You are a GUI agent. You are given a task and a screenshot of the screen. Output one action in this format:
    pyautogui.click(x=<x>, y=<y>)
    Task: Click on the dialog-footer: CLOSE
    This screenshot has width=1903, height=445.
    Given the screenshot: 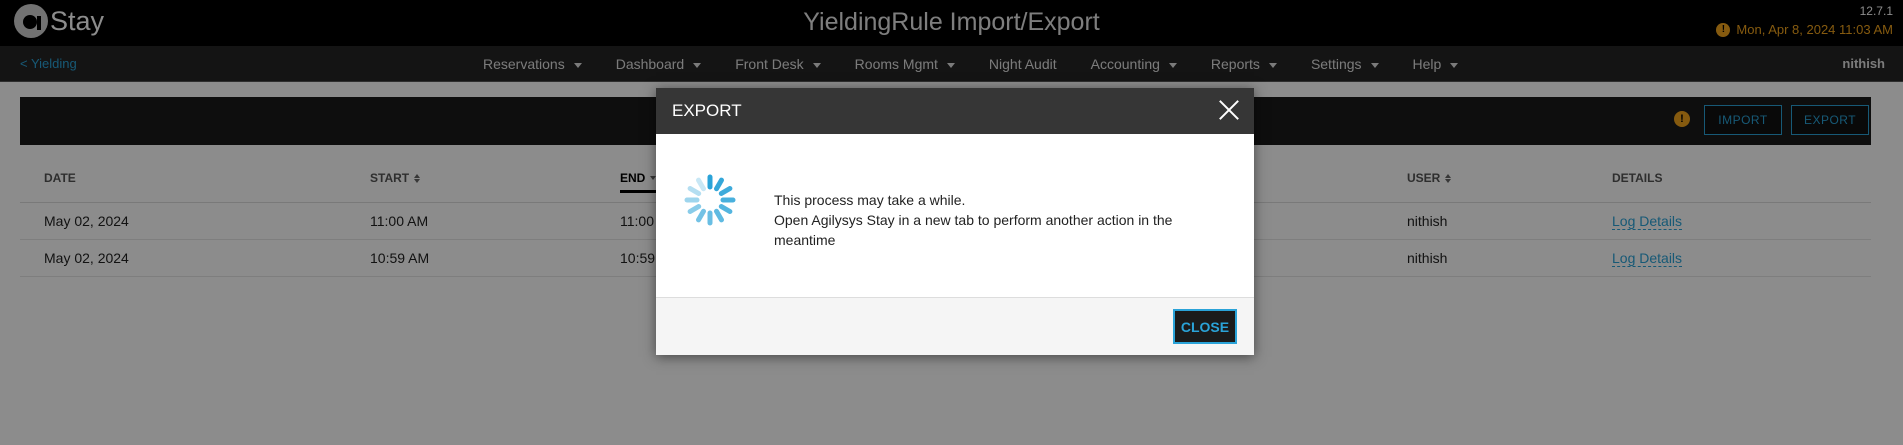 What is the action you would take?
    pyautogui.click(x=955, y=326)
    